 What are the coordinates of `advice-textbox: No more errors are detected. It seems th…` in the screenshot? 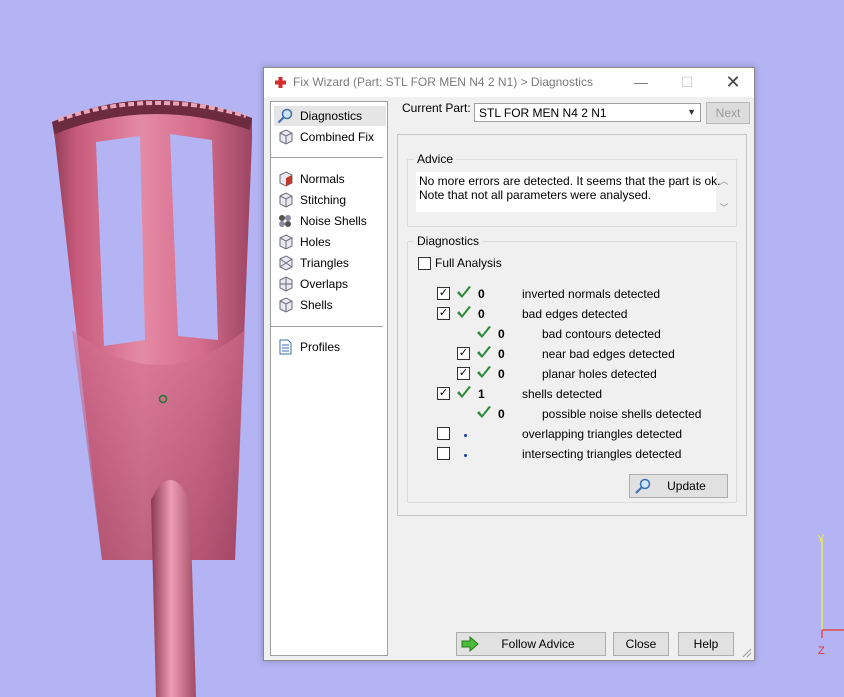 It's located at (568, 192).